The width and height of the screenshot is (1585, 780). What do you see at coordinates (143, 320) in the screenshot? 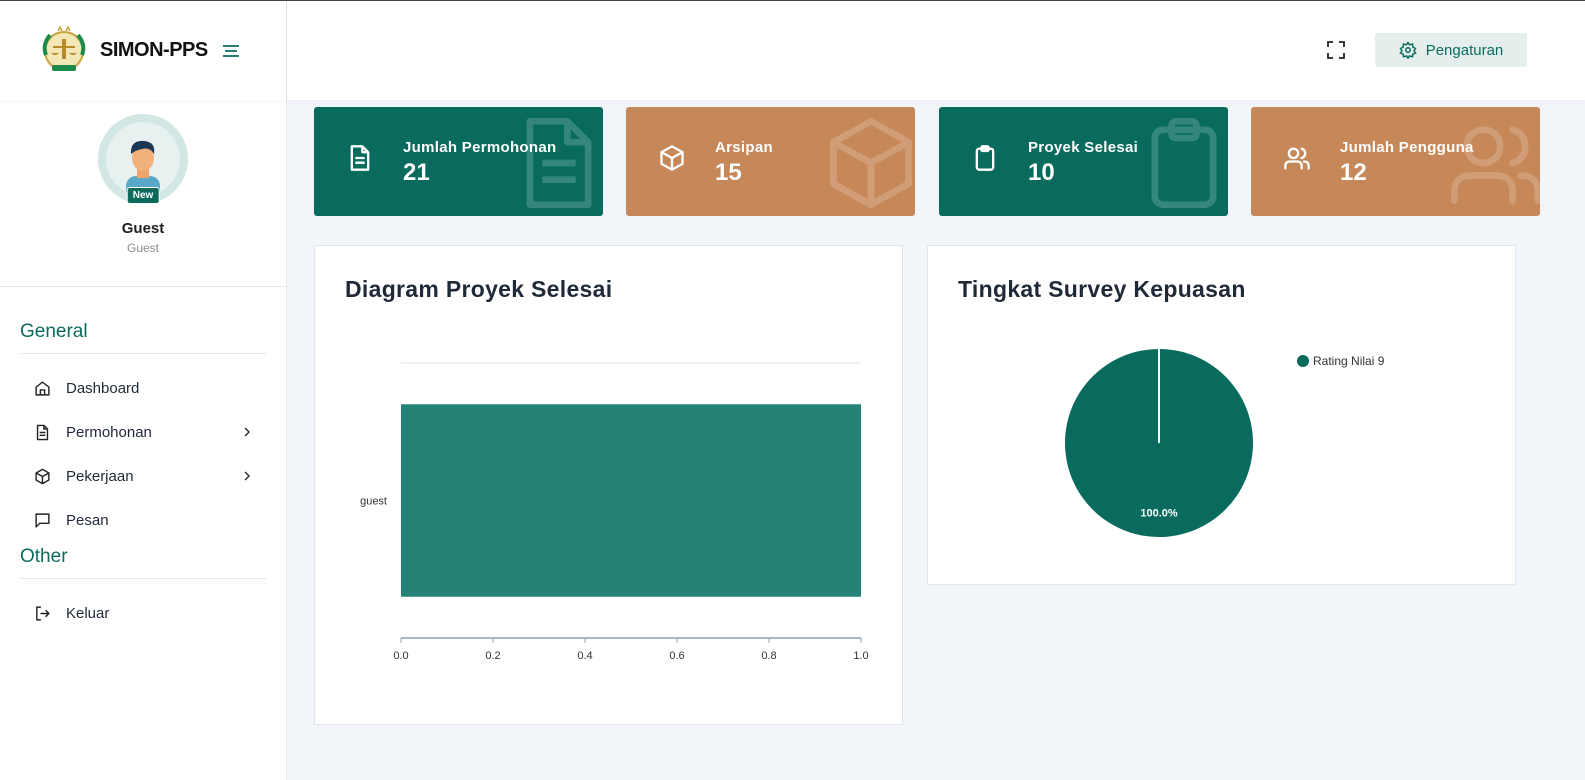
I see `menu-heading-general: General` at bounding box center [143, 320].